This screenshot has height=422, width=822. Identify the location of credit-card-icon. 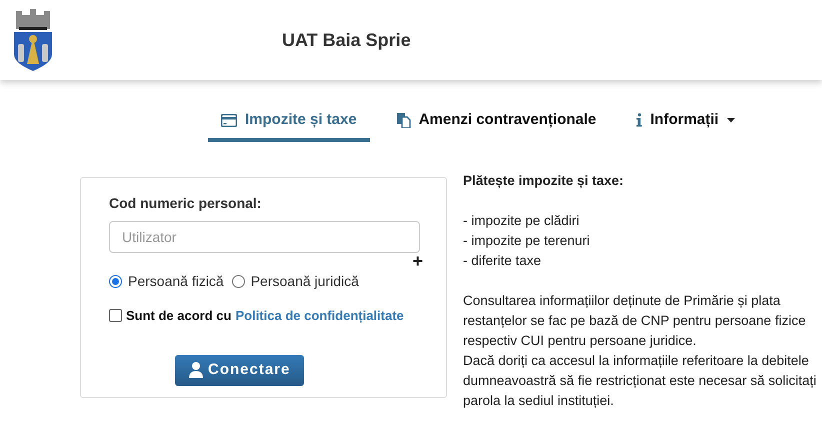
(229, 120).